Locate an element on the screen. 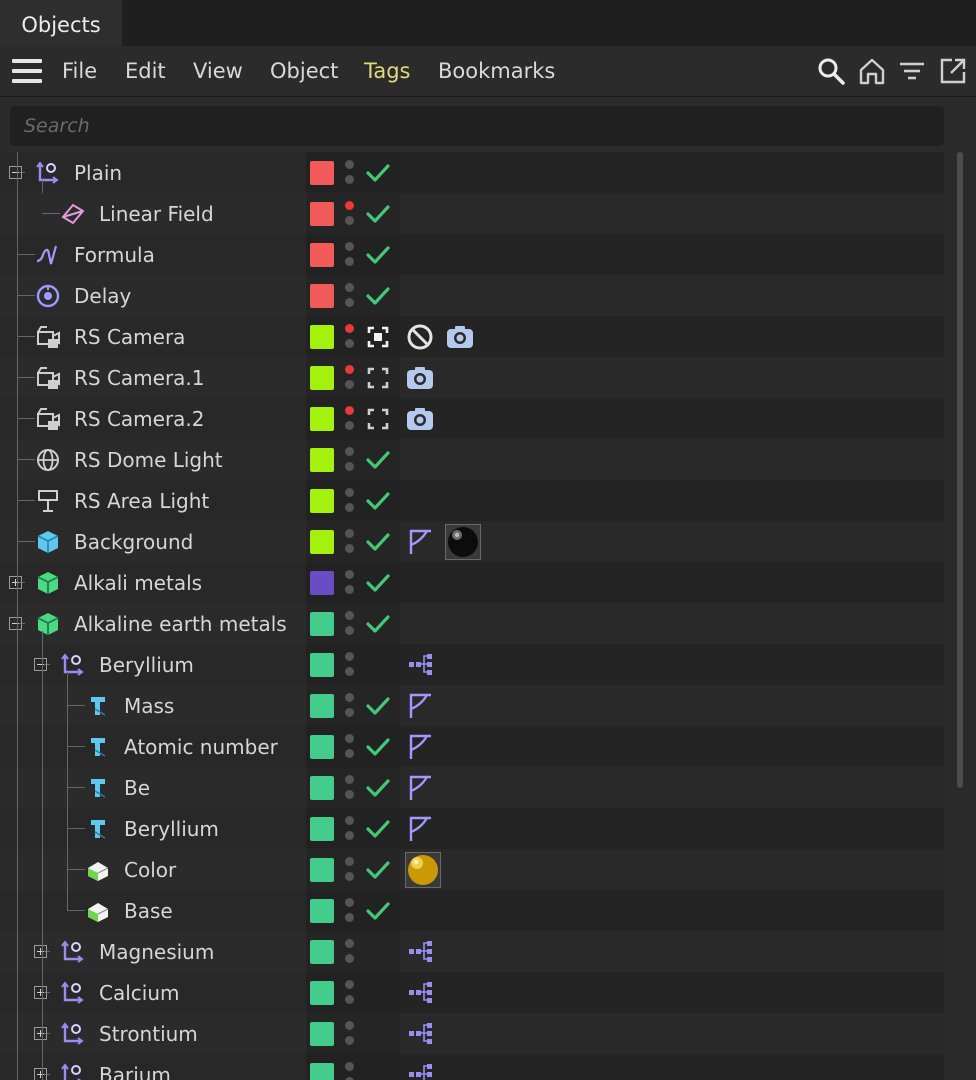  object-name: Background is located at coordinates (133, 541).